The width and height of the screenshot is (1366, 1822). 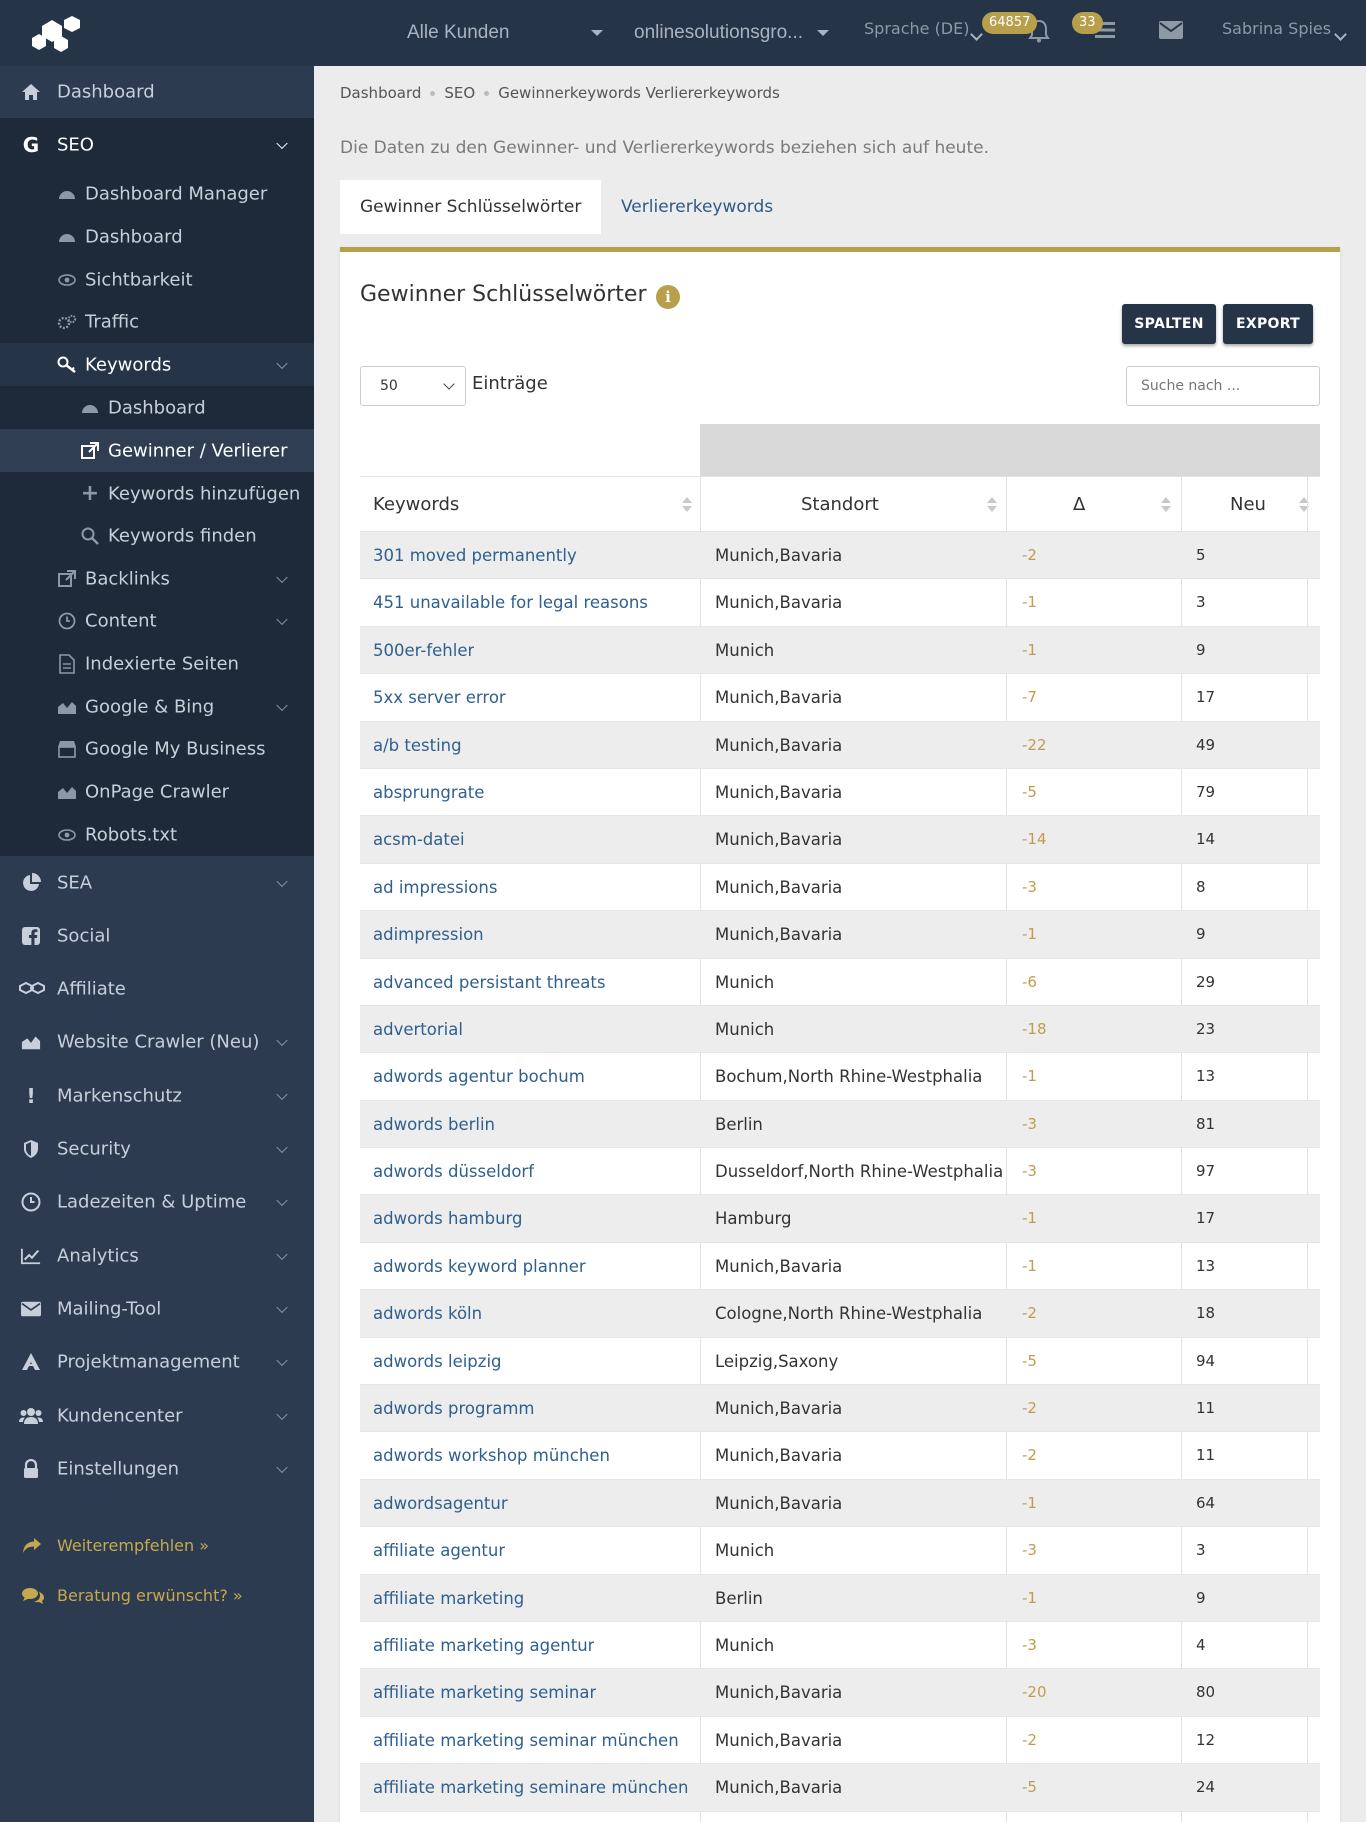 I want to click on sidebar-item-indexierte-seiten: Indexierte Seiten, so click(x=157, y=663).